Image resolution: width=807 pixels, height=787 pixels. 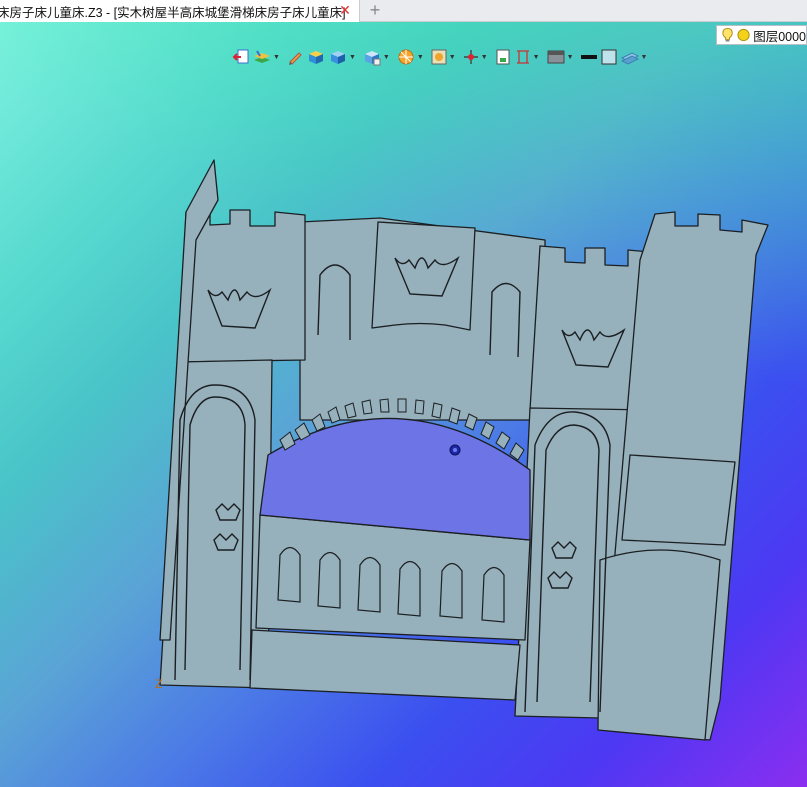 I want to click on dimension-button: ▼, so click(x=529, y=57).